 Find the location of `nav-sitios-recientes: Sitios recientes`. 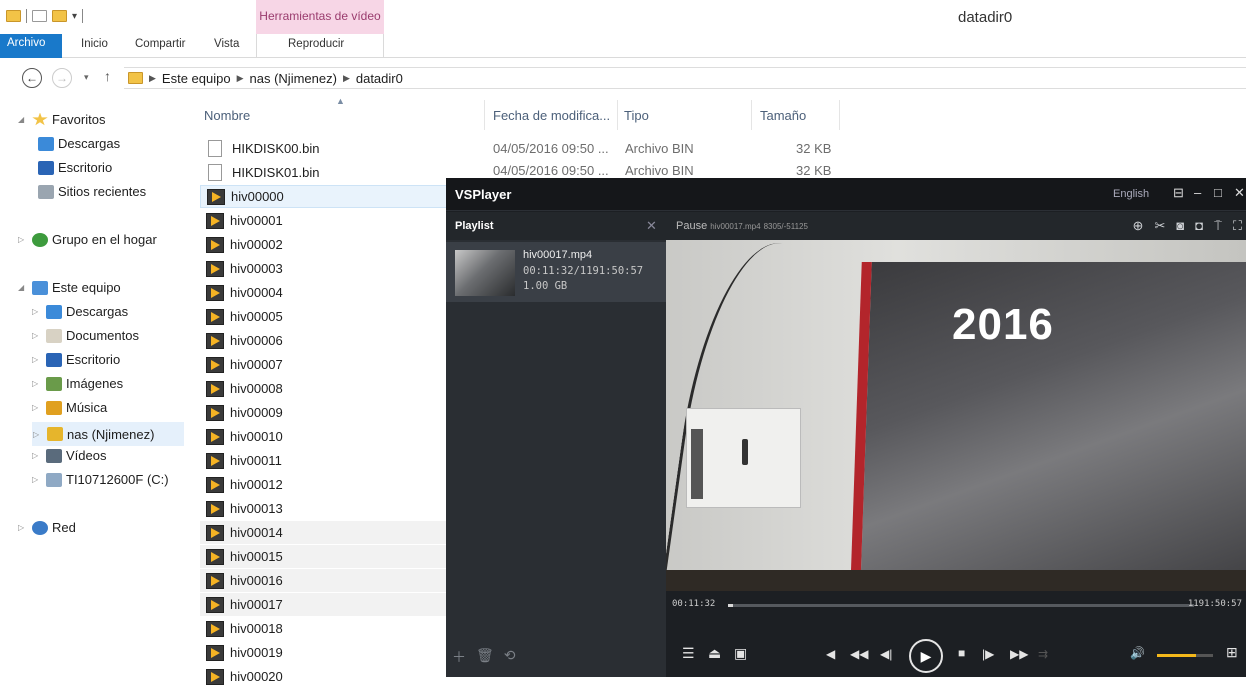

nav-sitios-recientes: Sitios recientes is located at coordinates (92, 191).